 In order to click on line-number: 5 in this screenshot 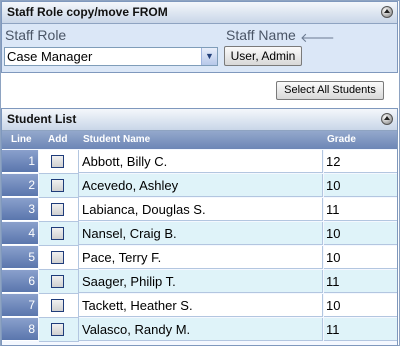, I will do `click(20, 257)`.